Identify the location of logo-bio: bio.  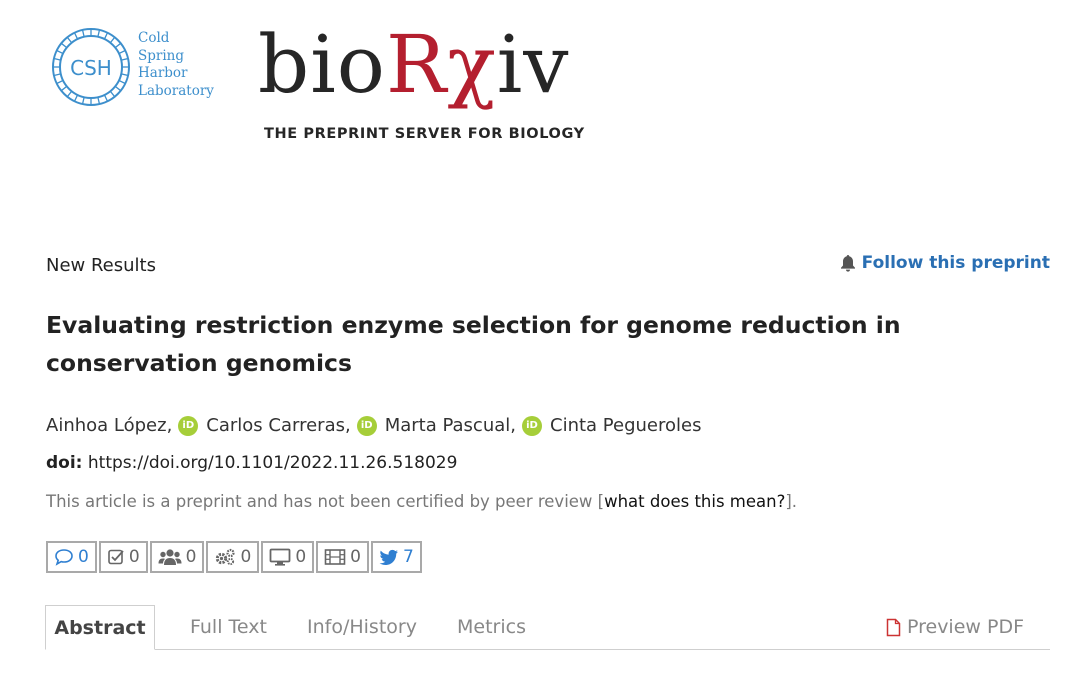
(322, 64).